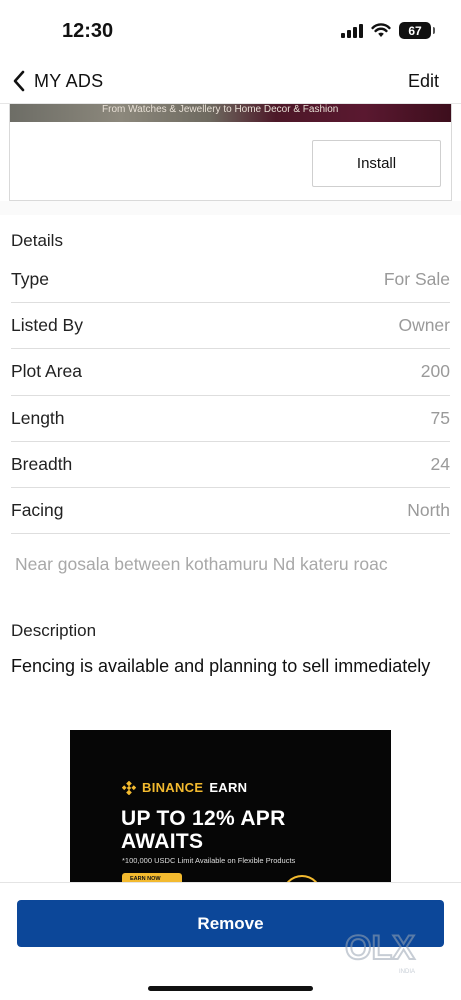  Describe the element at coordinates (423, 81) in the screenshot. I see `edit-button: Edit` at that location.